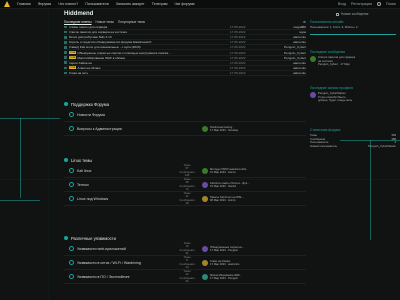 The height and width of the screenshot is (300, 400). I want to click on section-title: Linux темы, so click(81, 160).